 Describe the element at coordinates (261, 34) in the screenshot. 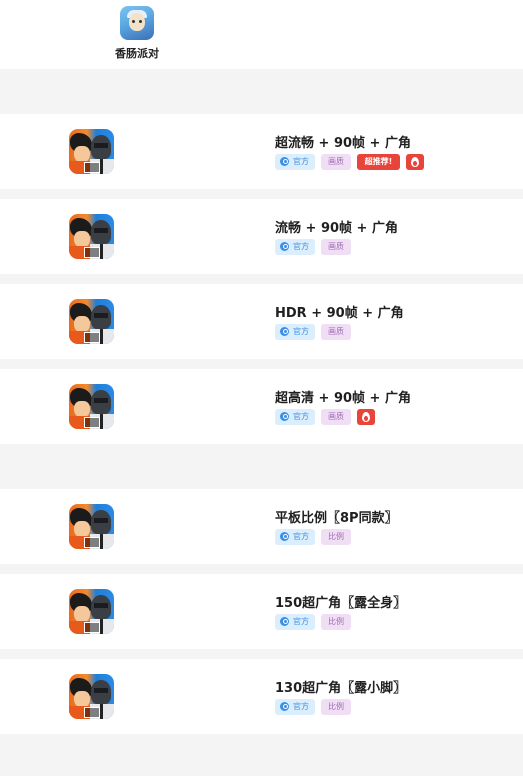

I see `top-app-bar: 香肠派对` at that location.